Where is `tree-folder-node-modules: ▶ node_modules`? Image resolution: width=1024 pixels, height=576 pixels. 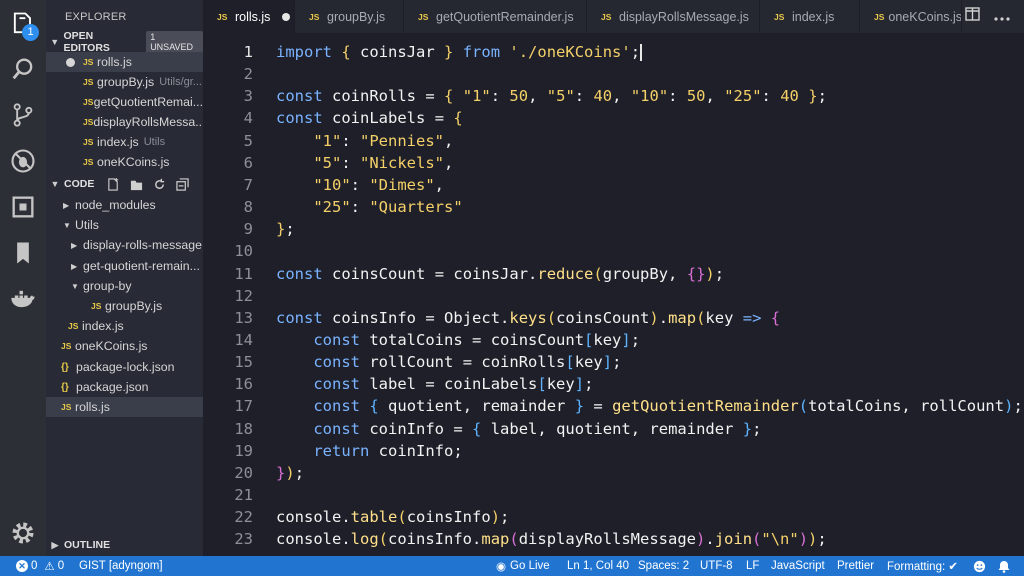 tree-folder-node-modules: ▶ node_modules is located at coordinates (124, 205).